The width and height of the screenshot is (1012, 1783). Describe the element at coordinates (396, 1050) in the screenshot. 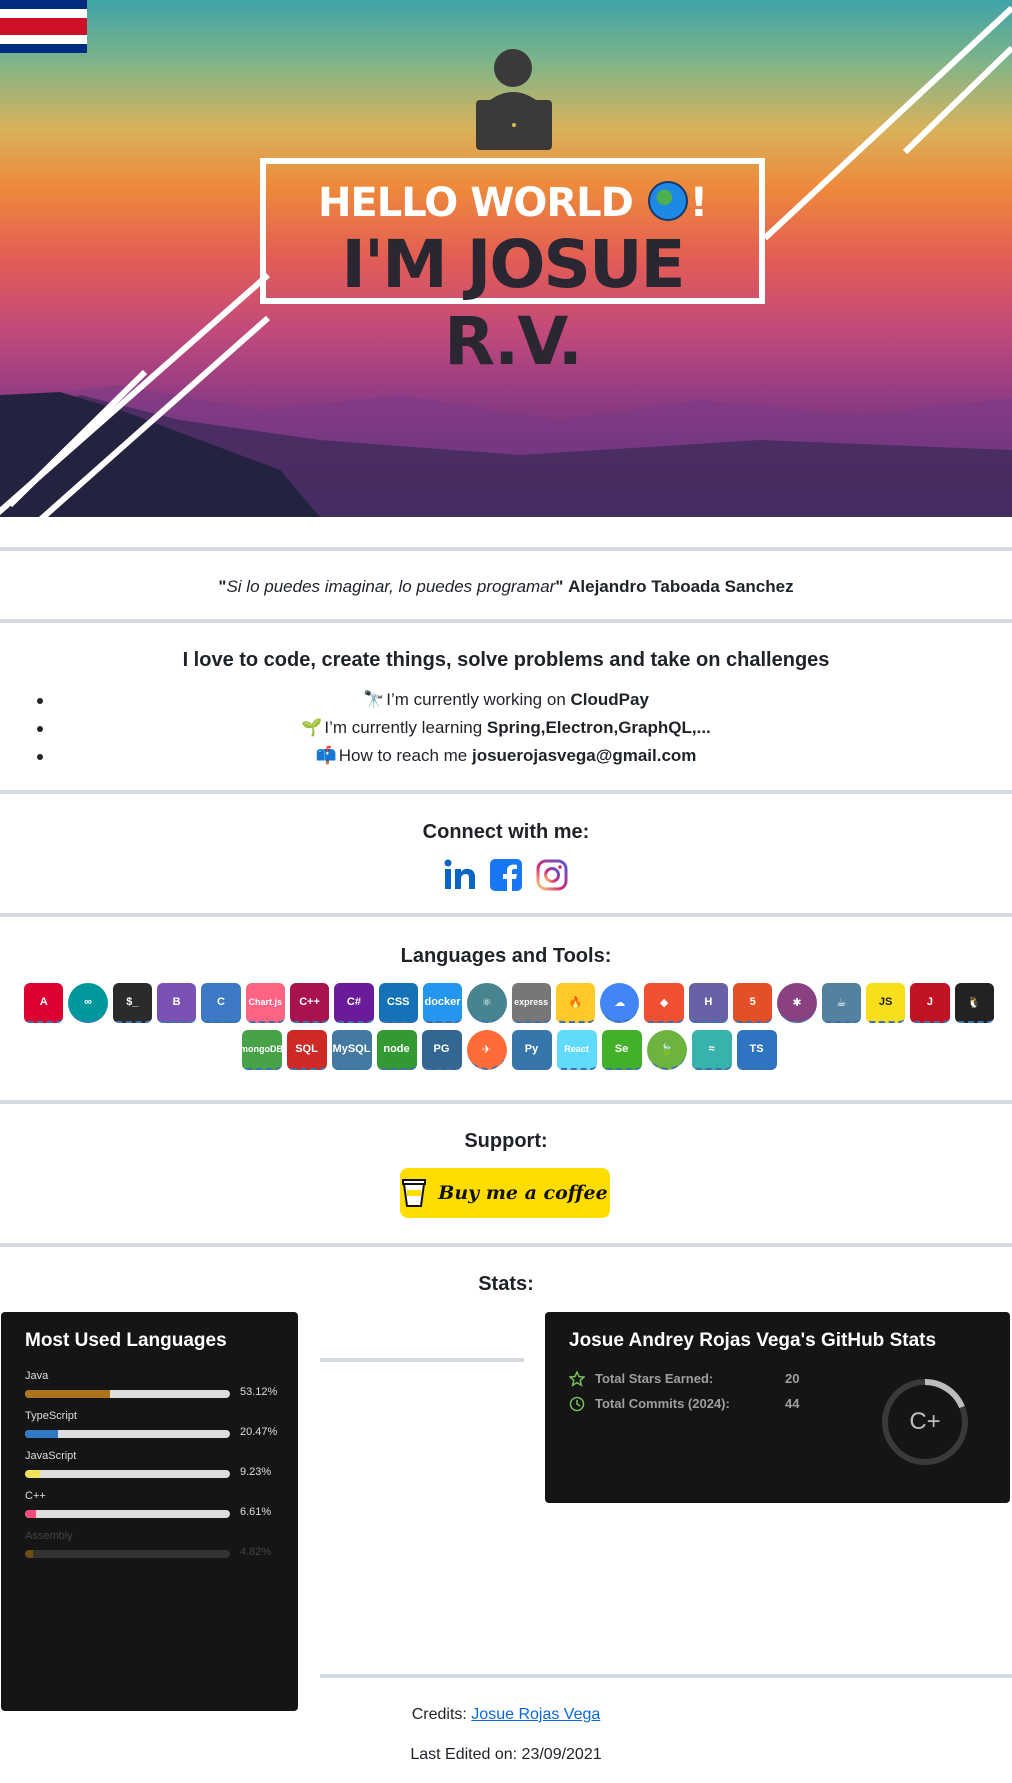

I see `nodejs-icon: node` at that location.